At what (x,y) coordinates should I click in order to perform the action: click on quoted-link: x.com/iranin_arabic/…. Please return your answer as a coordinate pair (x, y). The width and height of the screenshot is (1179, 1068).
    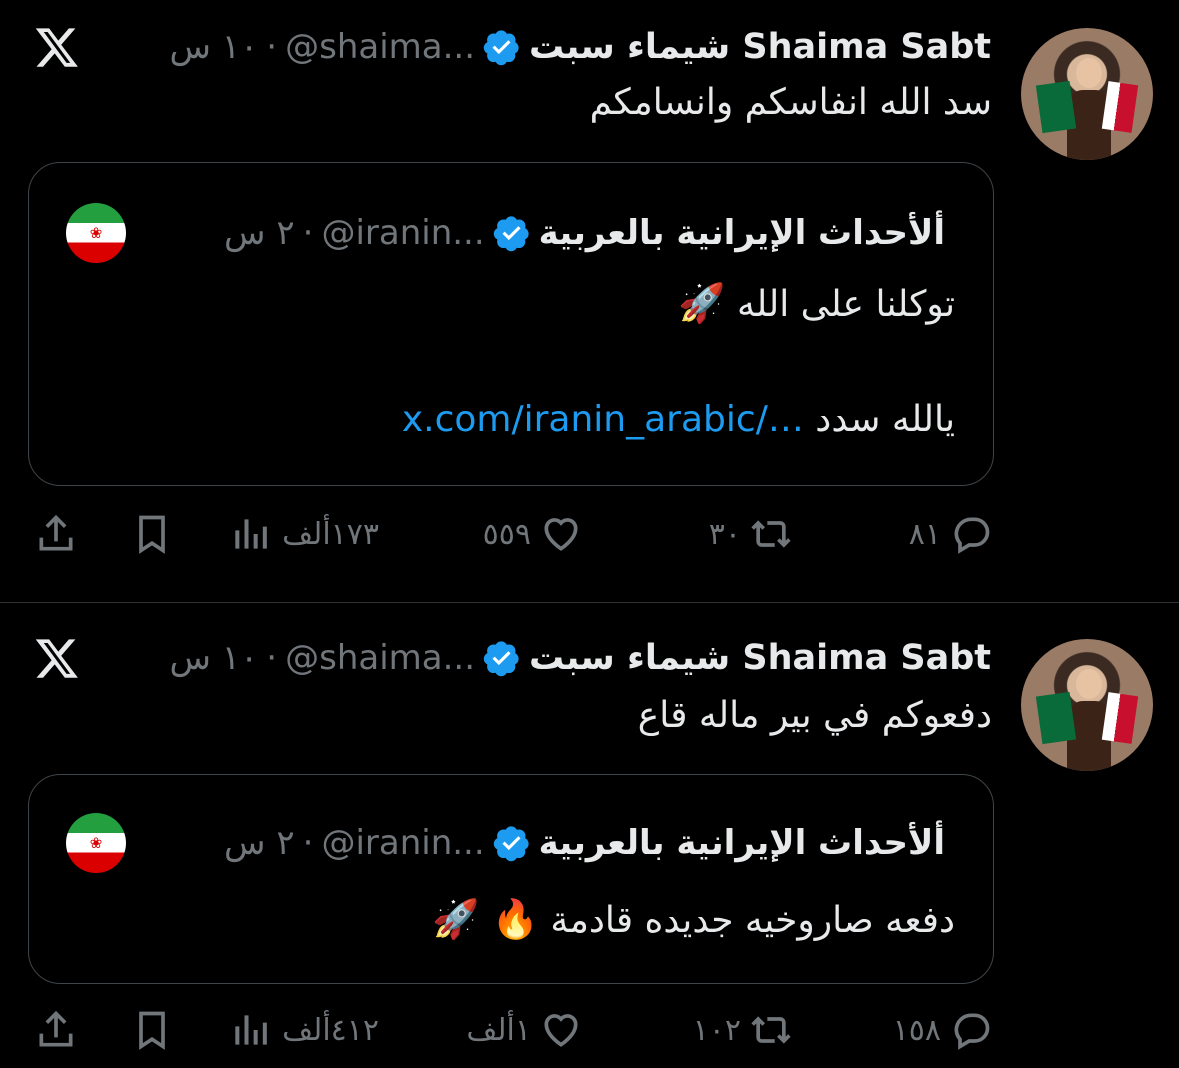
    Looking at the image, I should click on (603, 419).